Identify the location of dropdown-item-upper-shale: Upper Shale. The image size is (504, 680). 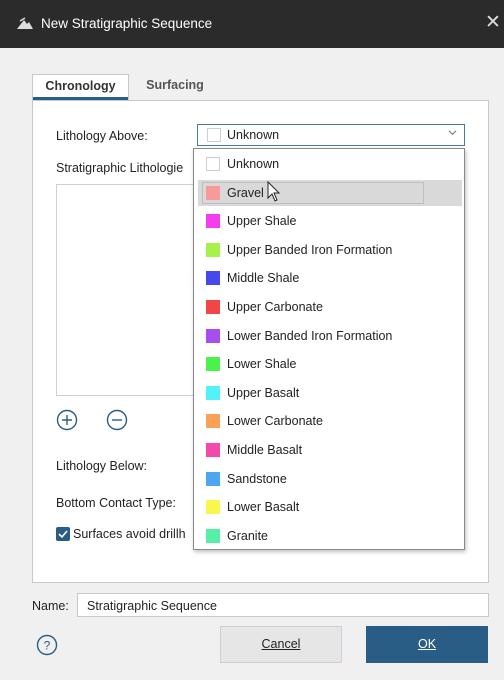
(330, 221).